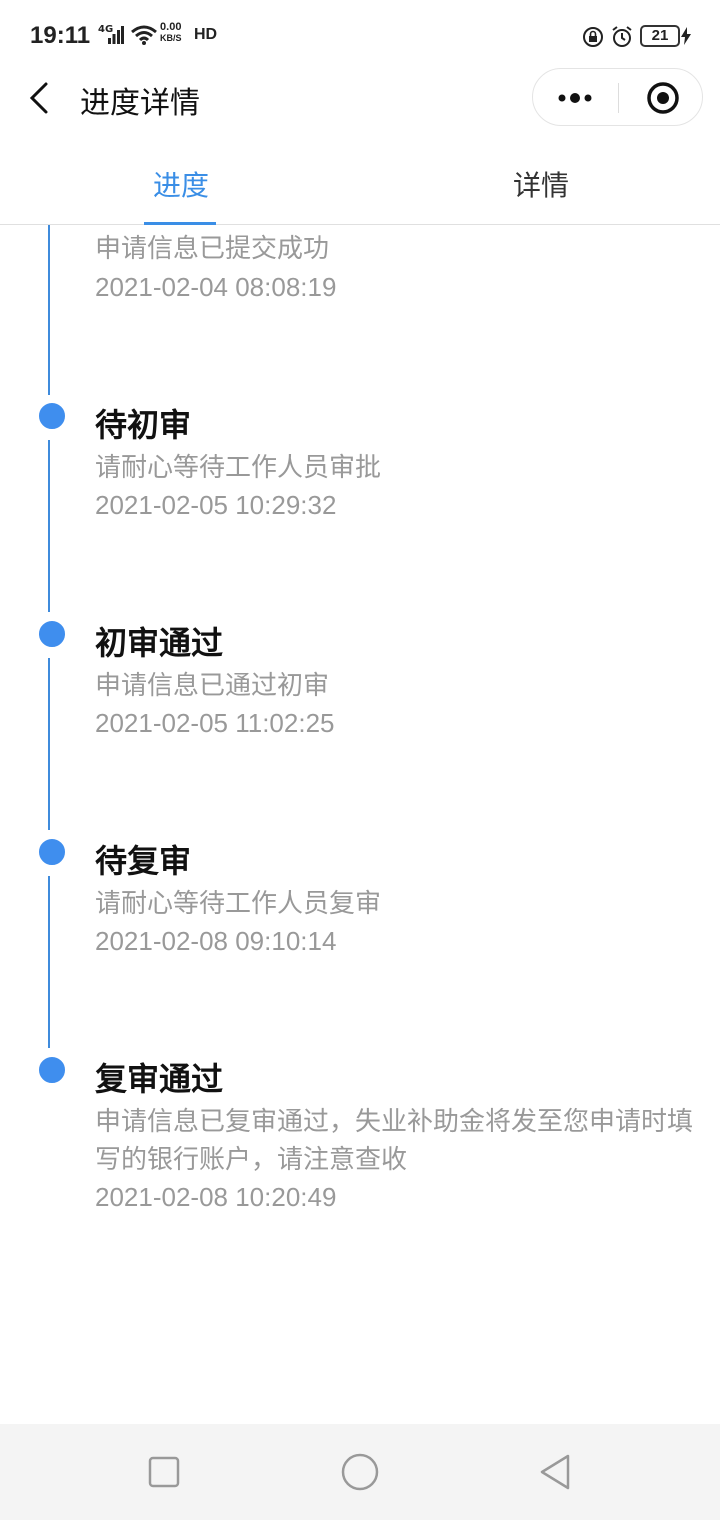 The image size is (720, 1520). Describe the element at coordinates (238, 468) in the screenshot. I see `step-description: 请耐心等待工作人员审批` at that location.